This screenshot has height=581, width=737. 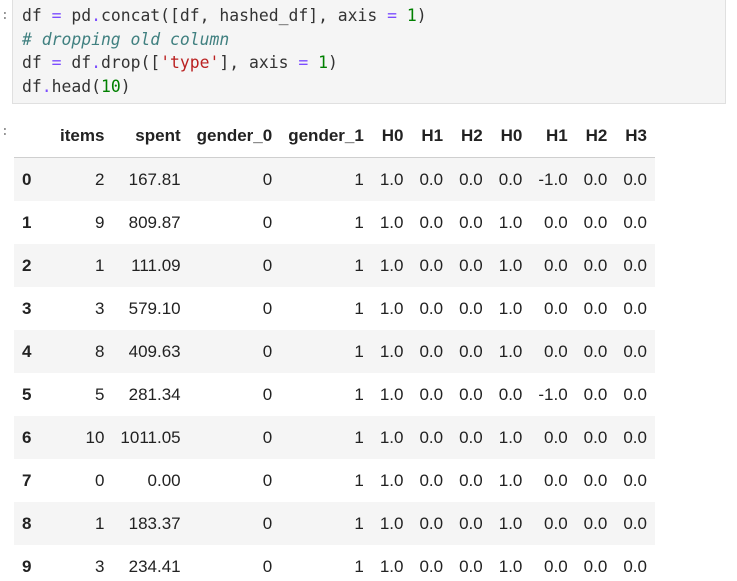 What do you see at coordinates (154, 222) in the screenshot?
I see `table-cell: 809.87` at bounding box center [154, 222].